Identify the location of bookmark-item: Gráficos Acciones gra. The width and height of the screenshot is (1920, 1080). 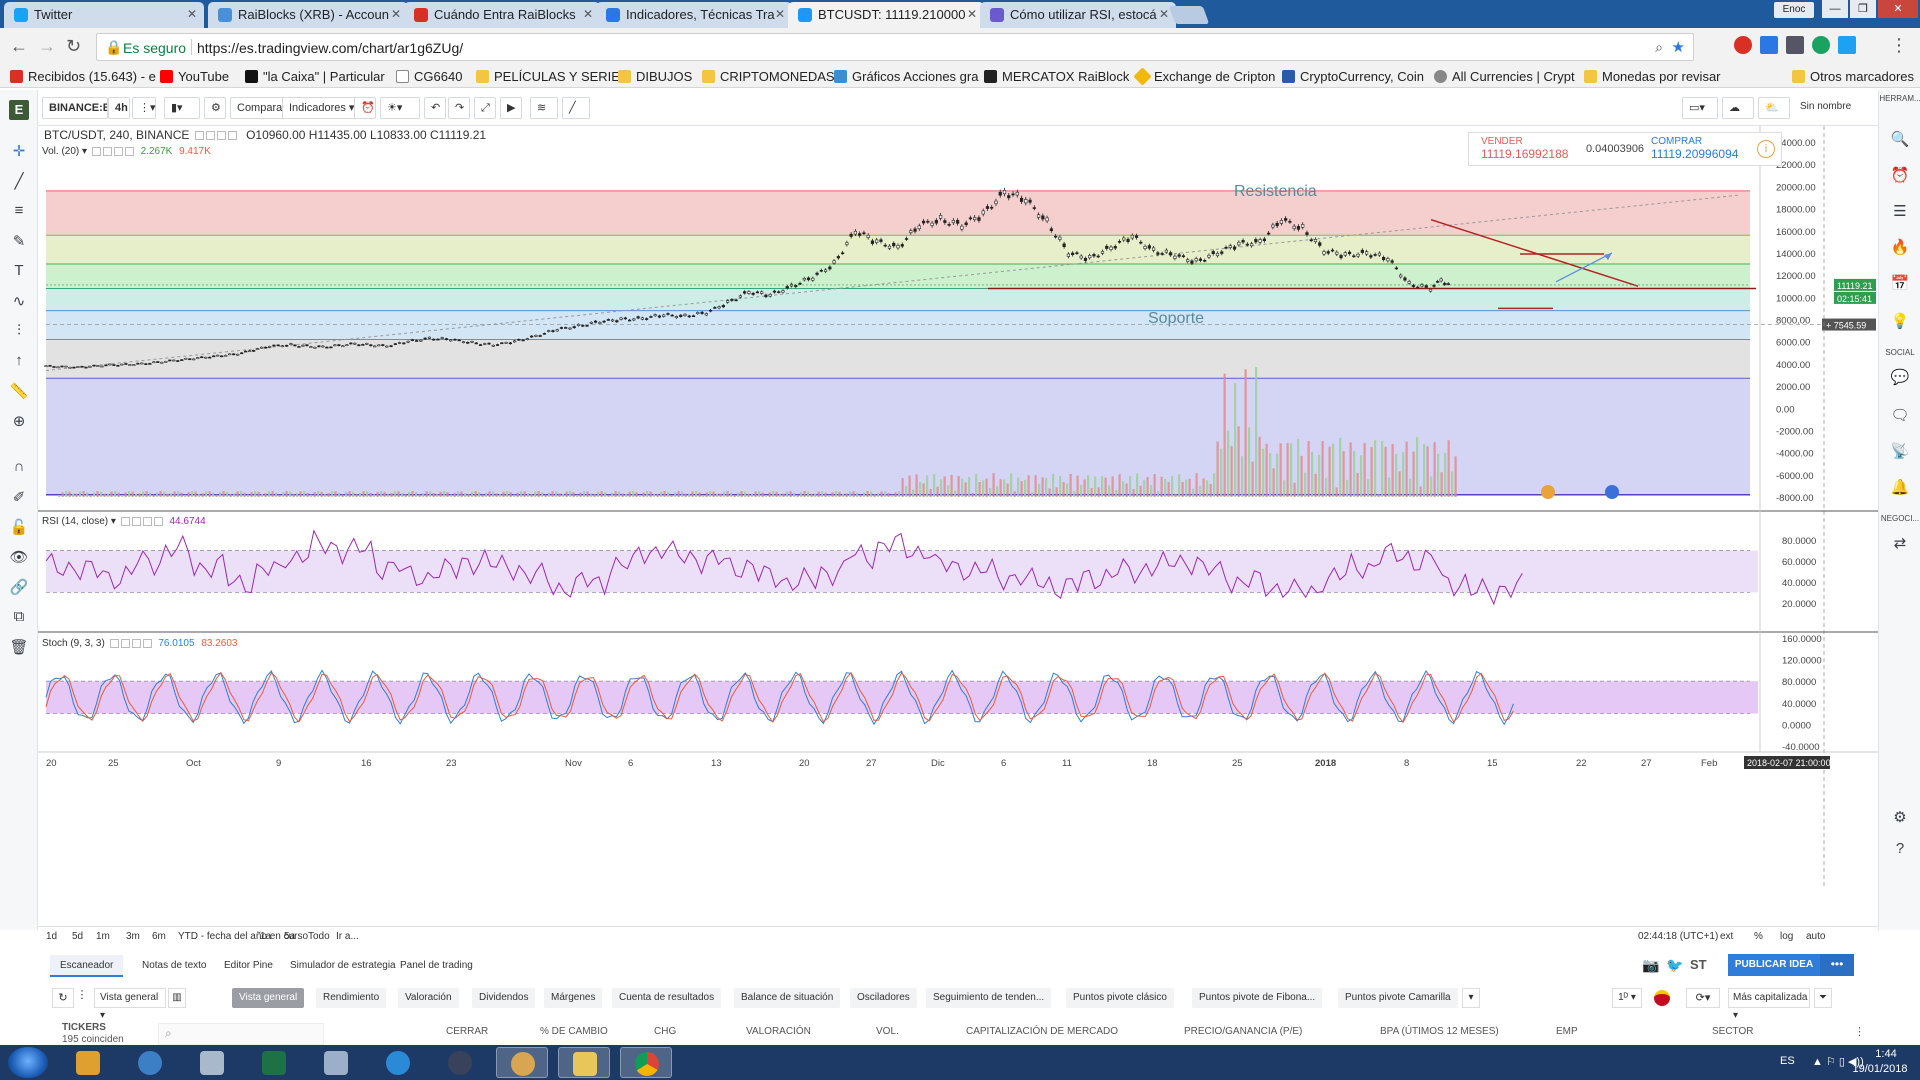
(906, 76).